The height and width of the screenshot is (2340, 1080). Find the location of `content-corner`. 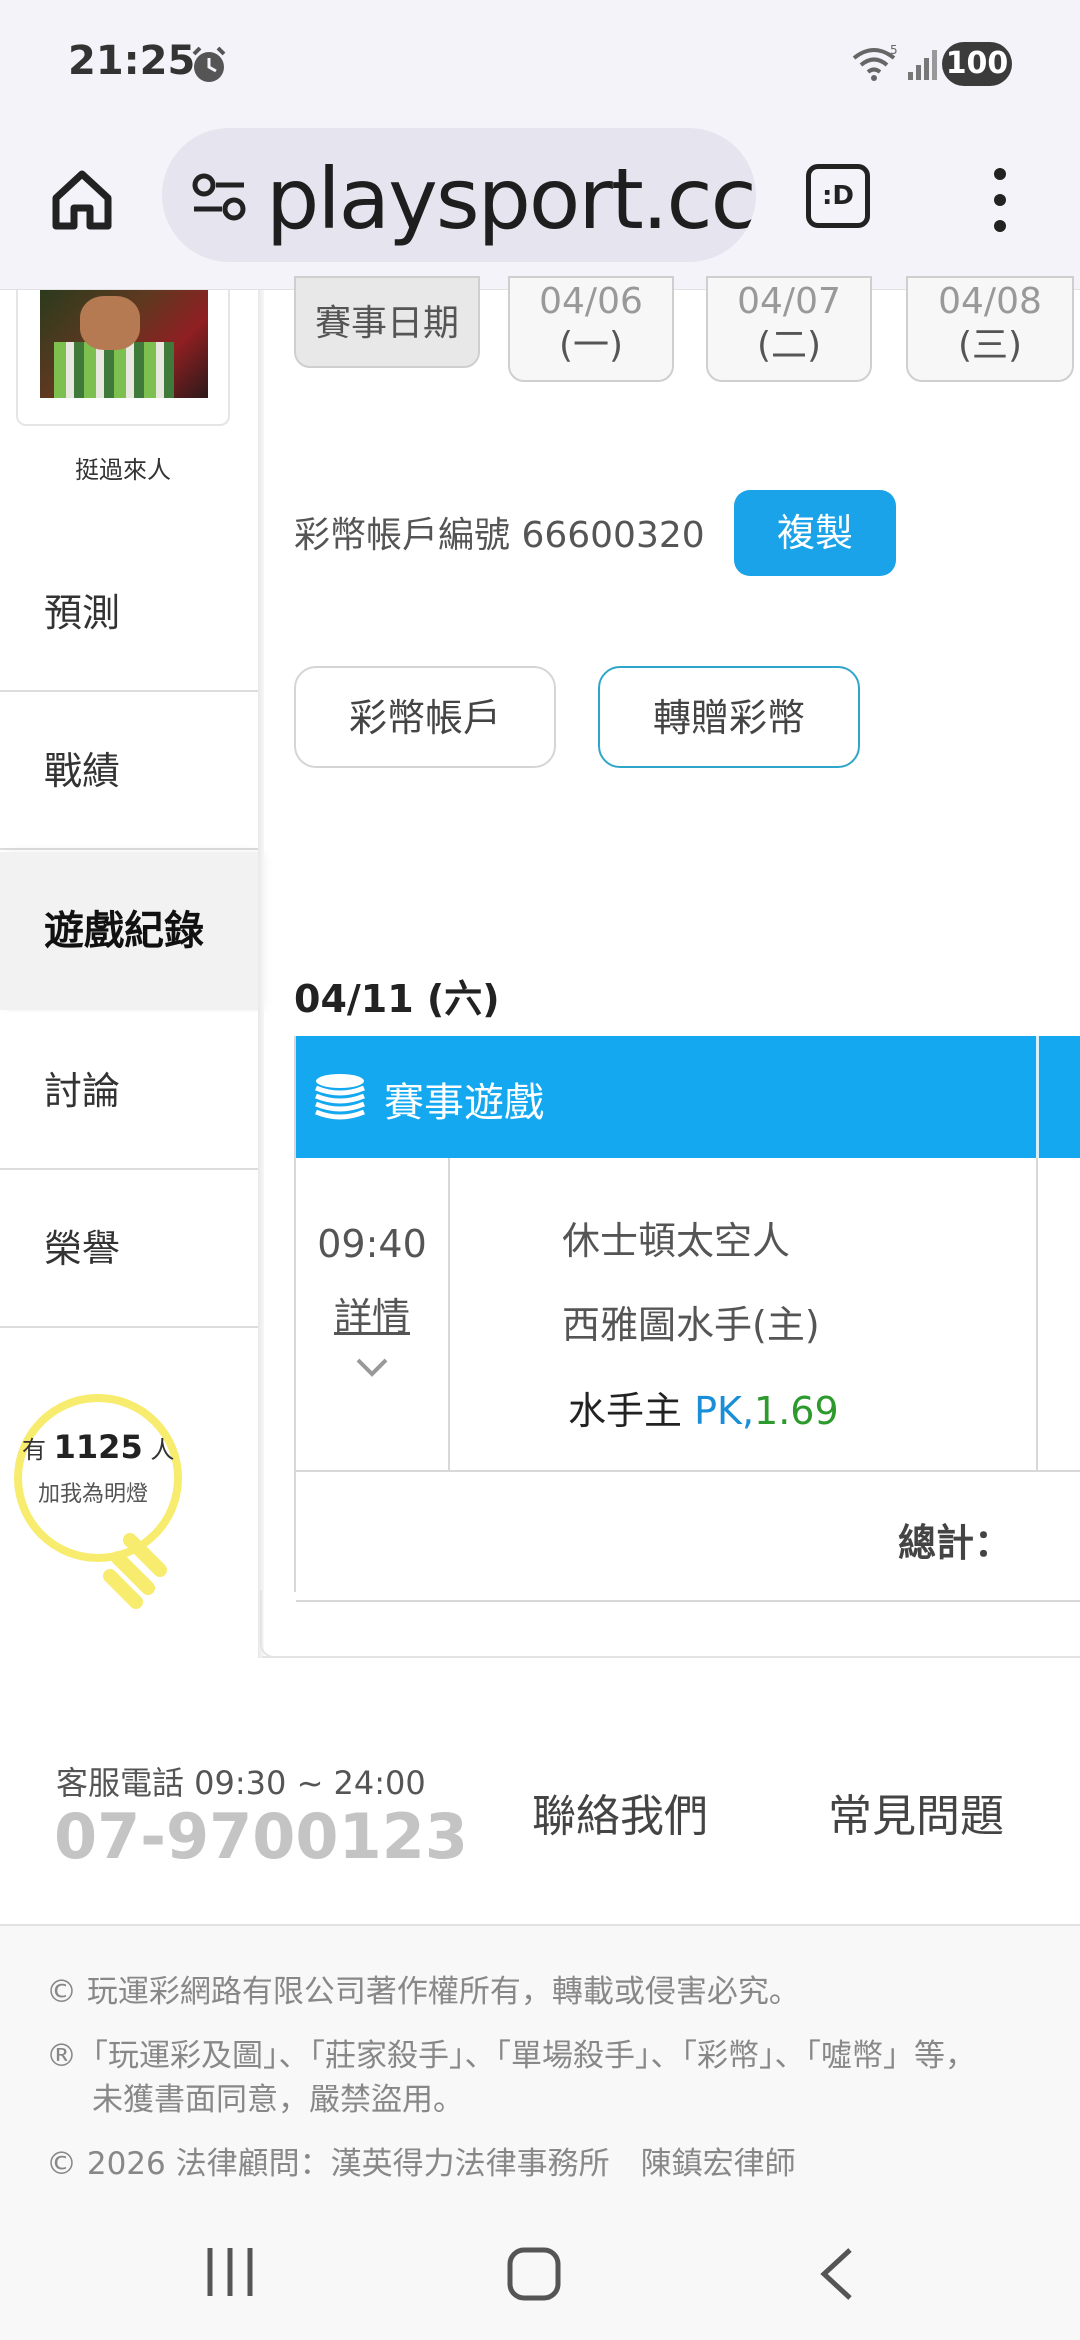

content-corner is located at coordinates (270, 1624).